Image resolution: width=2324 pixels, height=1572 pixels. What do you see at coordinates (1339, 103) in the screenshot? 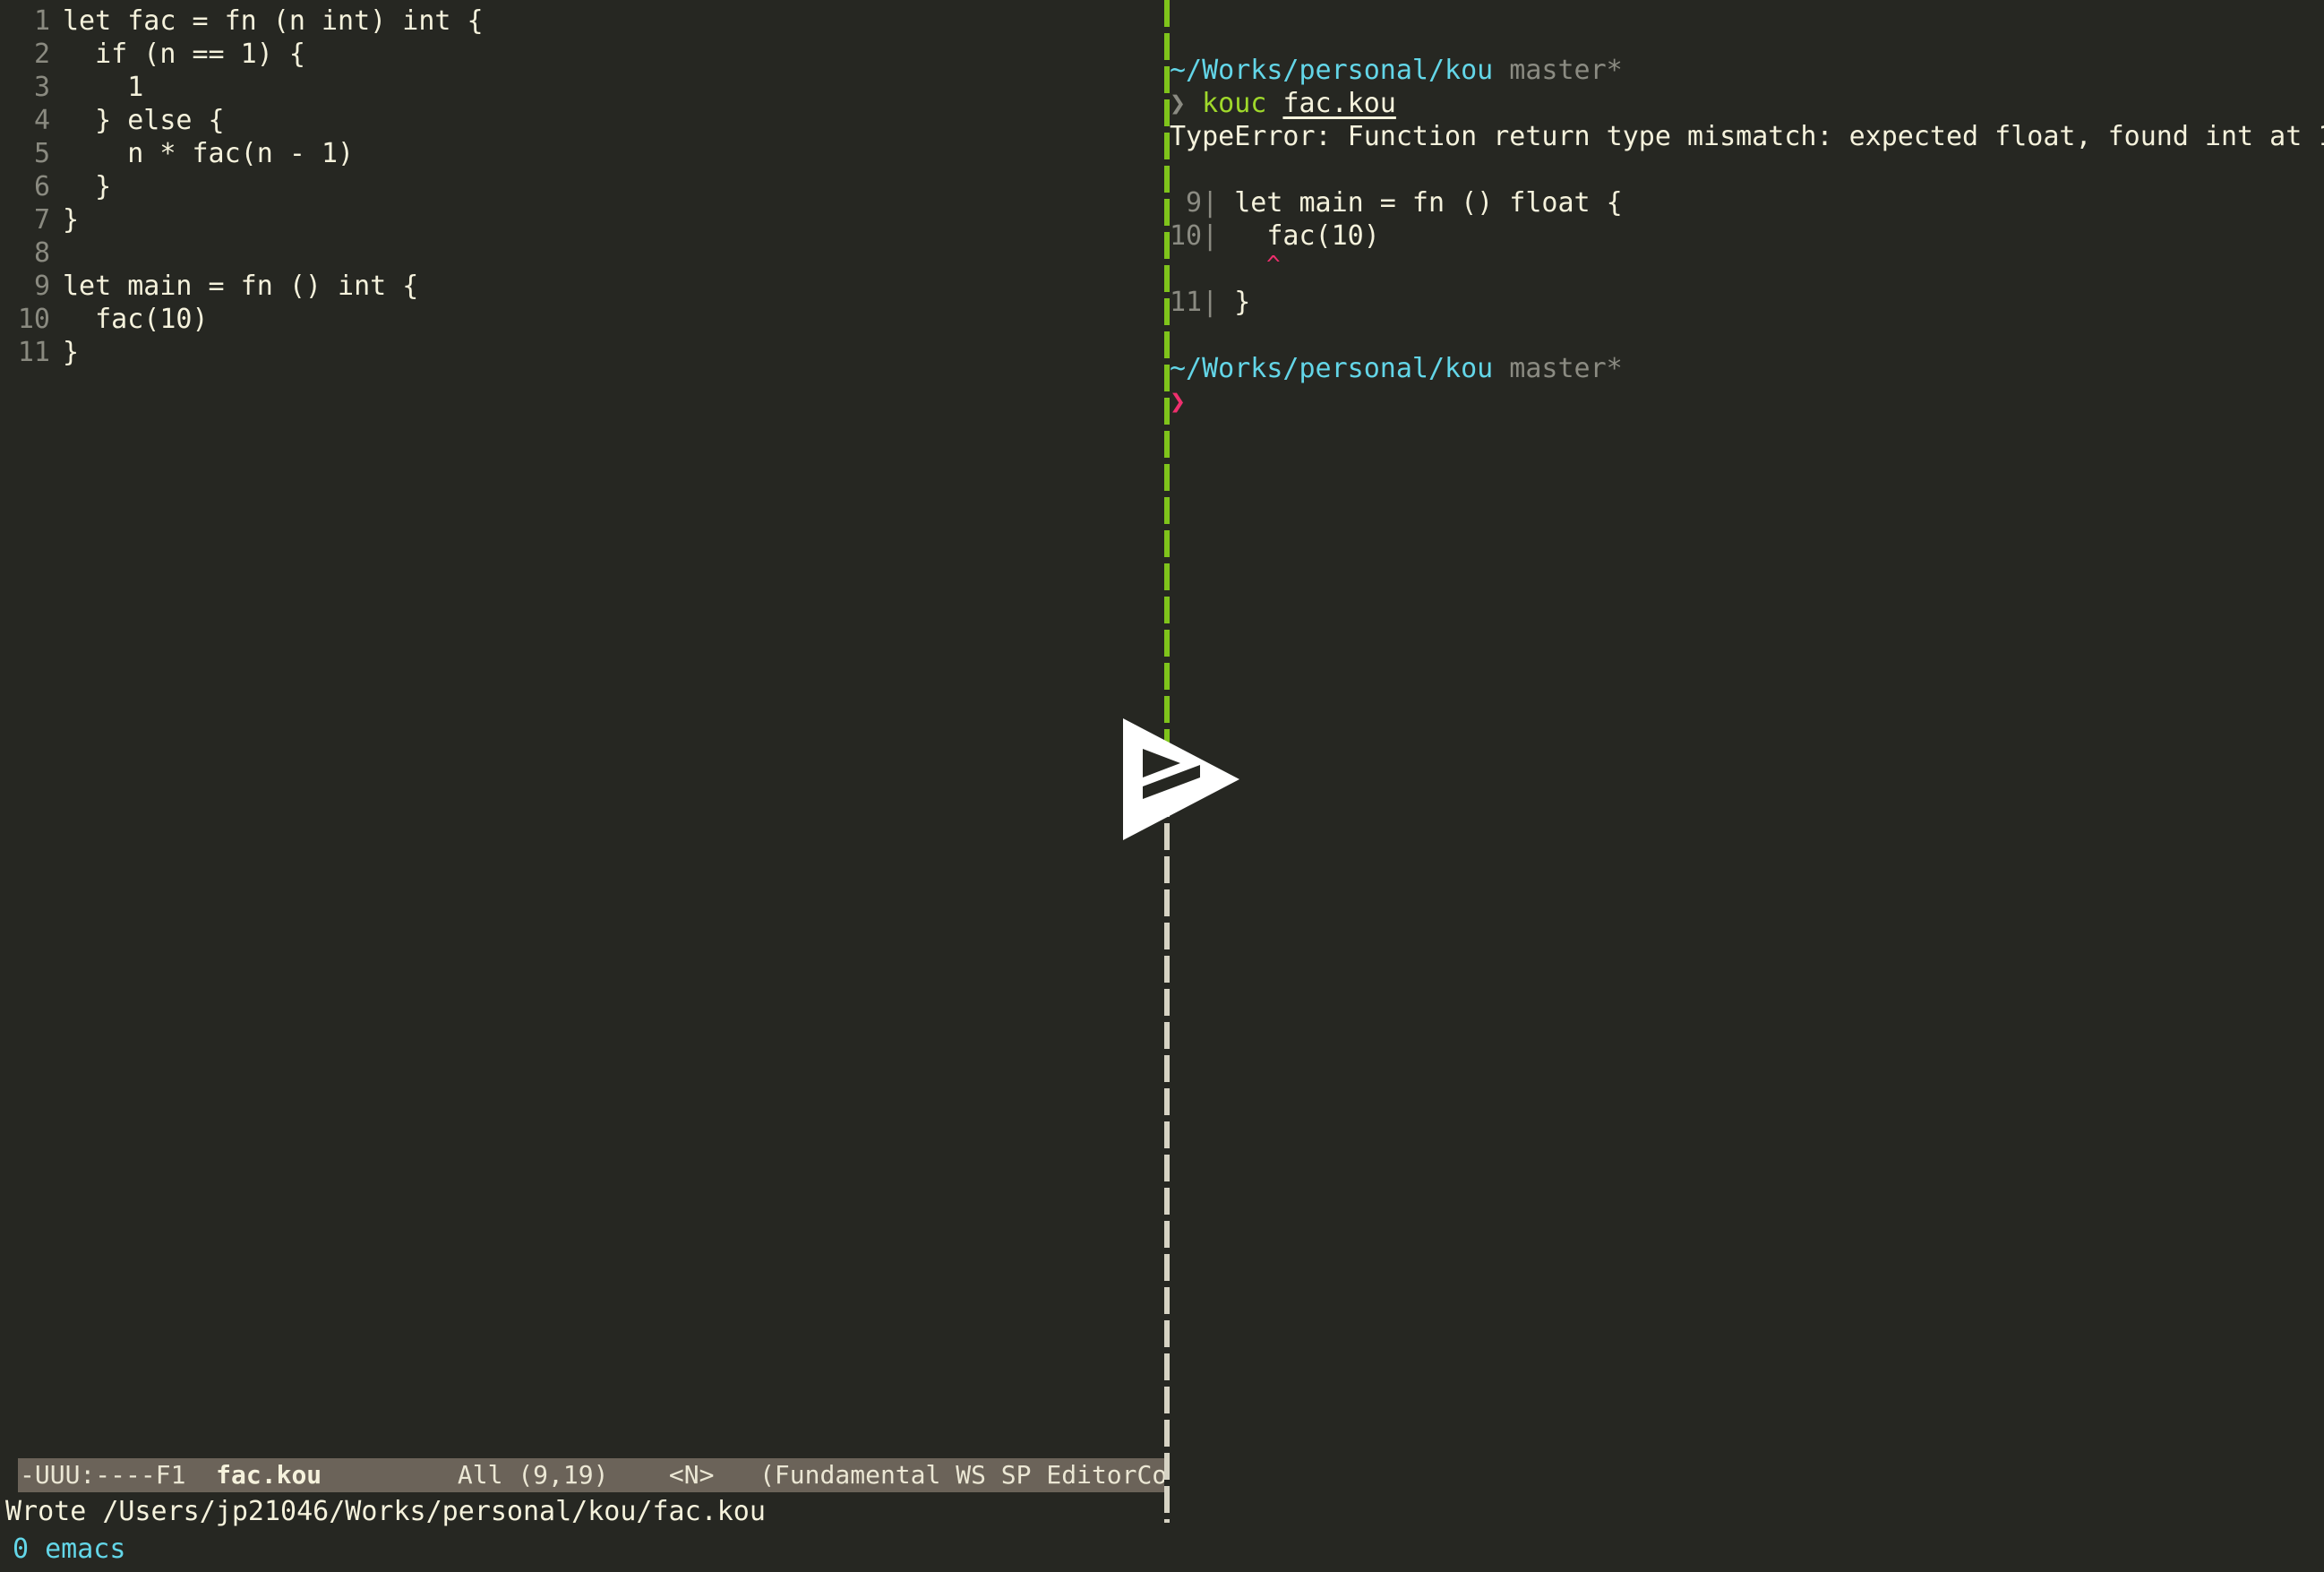
I see `command-argument: fac.kou` at bounding box center [1339, 103].